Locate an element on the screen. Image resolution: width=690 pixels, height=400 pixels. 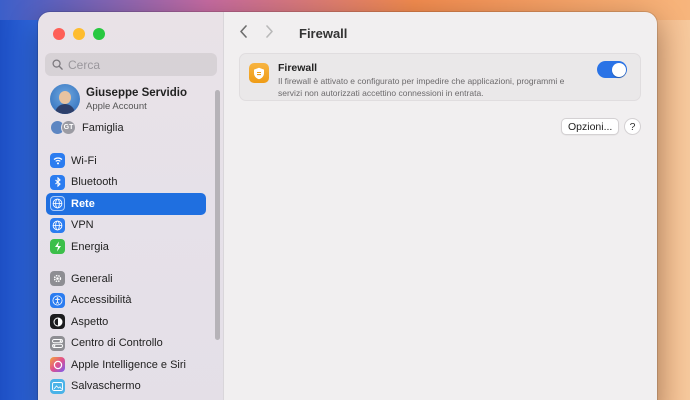
sidebar-item-apple-intelligence-siri: Apple Intelligence e Siri is located at coordinates (126, 365).